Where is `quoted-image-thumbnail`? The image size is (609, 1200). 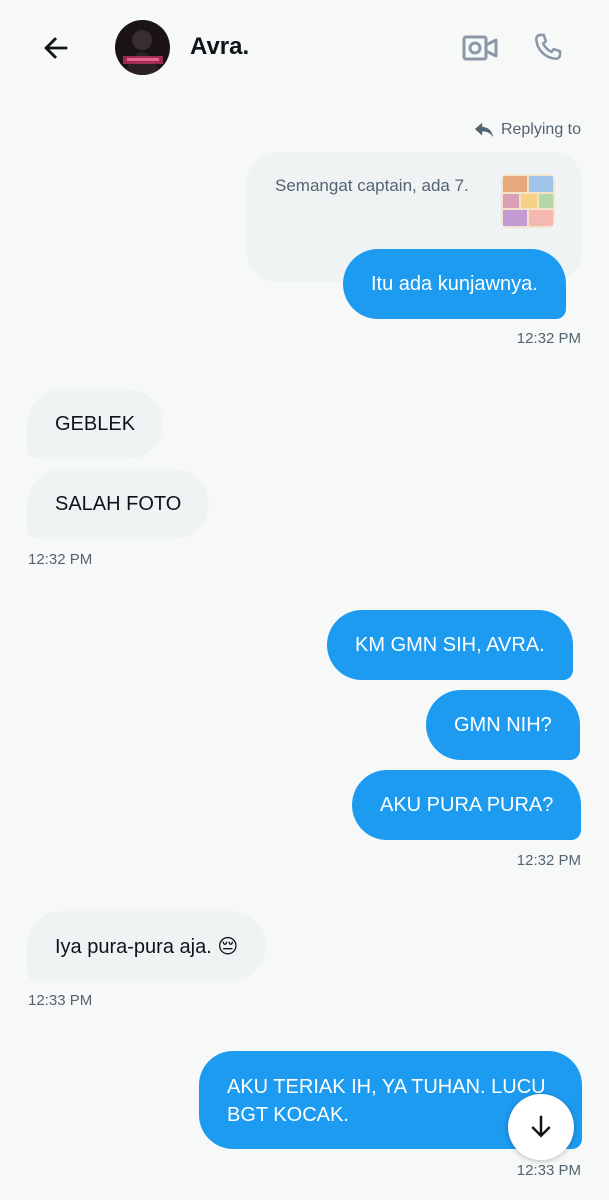
quoted-image-thumbnail is located at coordinates (528, 201).